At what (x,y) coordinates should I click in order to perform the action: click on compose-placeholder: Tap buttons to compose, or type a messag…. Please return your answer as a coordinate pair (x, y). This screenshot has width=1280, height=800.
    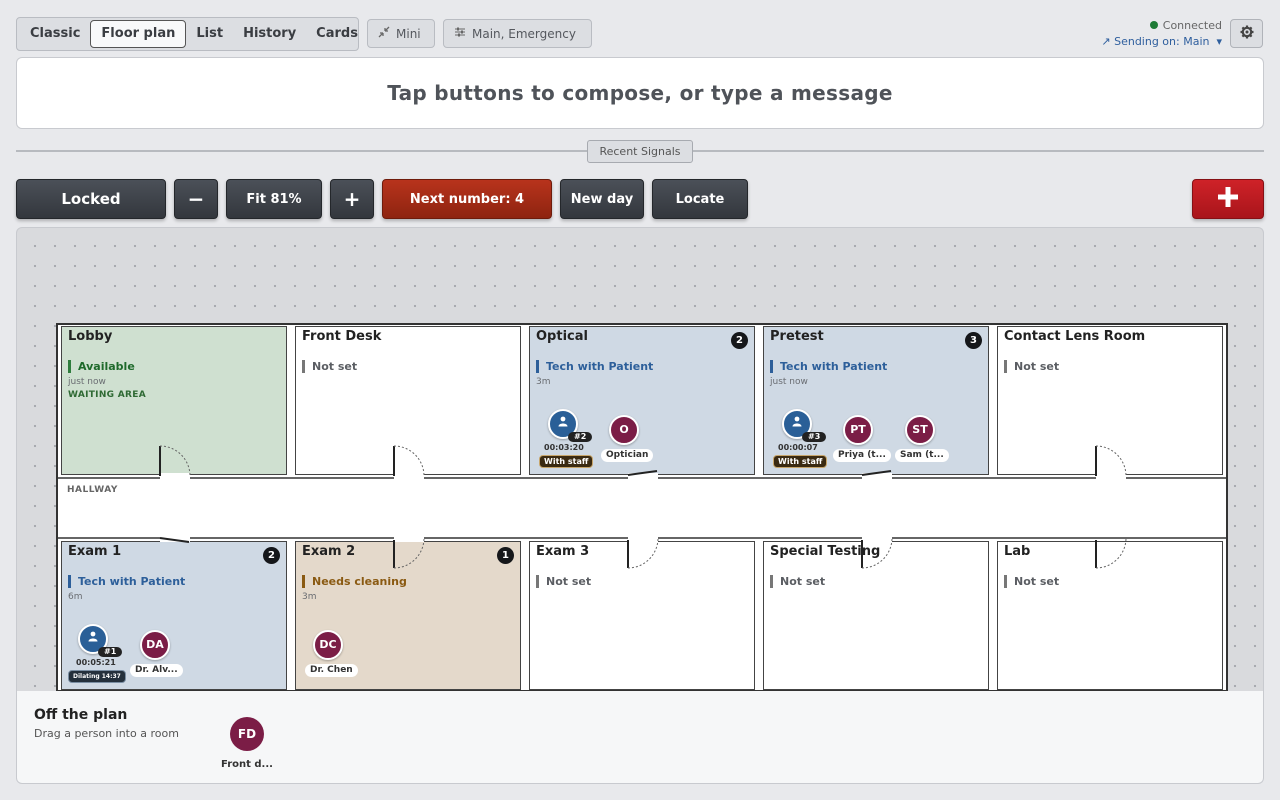
    Looking at the image, I should click on (640, 93).